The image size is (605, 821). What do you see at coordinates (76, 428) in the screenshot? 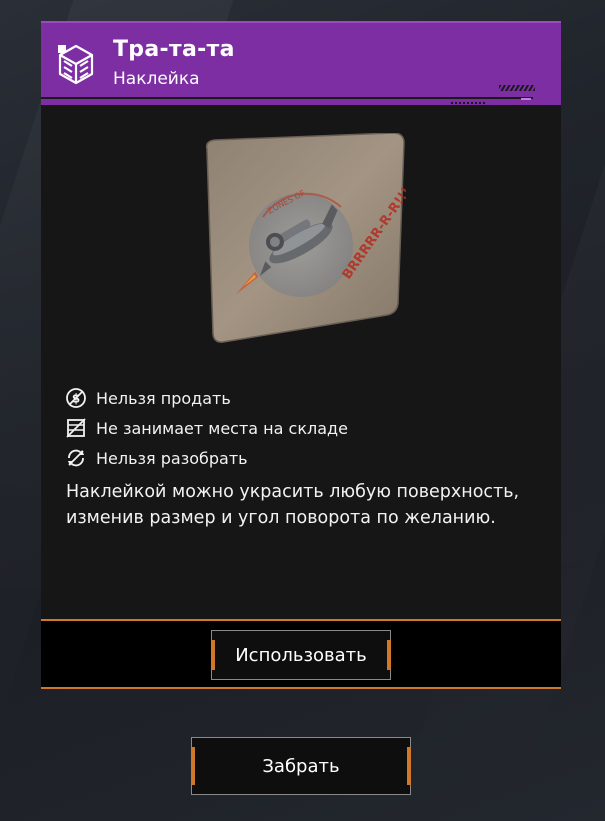
I see `no-storage-icon` at bounding box center [76, 428].